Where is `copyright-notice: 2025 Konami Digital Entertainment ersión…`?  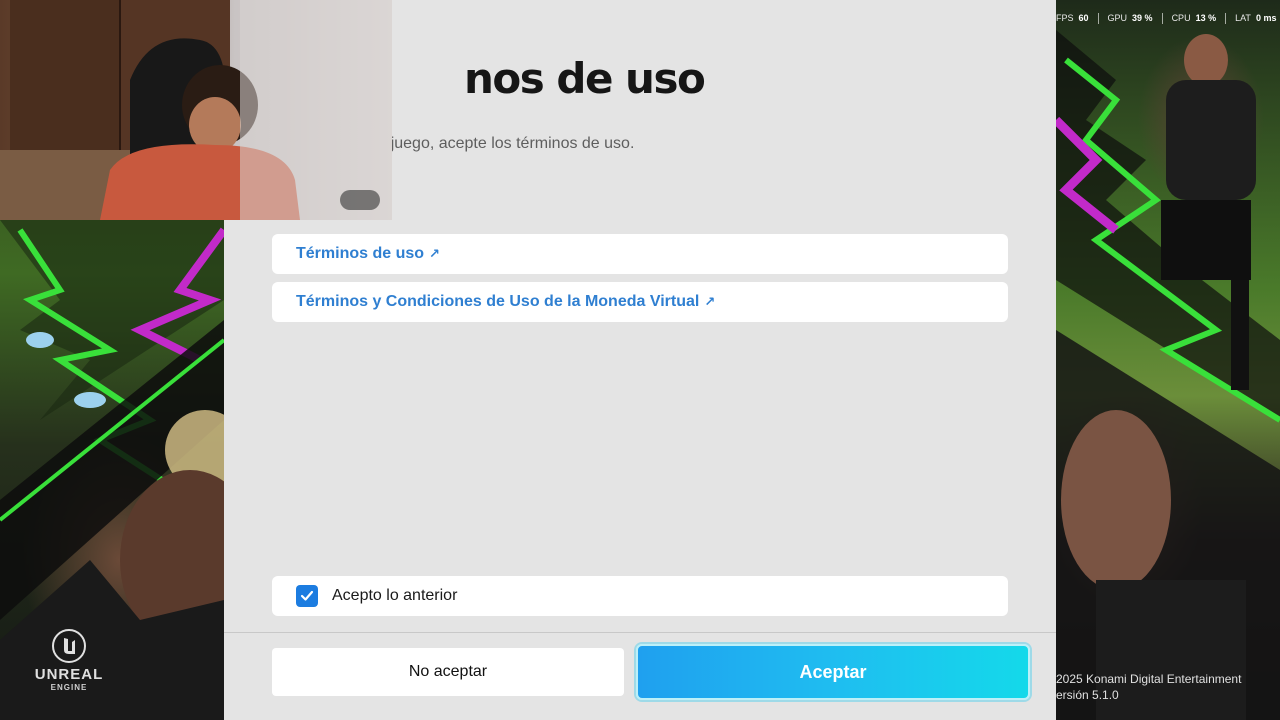 copyright-notice: 2025 Konami Digital Entertainment ersión… is located at coordinates (1148, 687).